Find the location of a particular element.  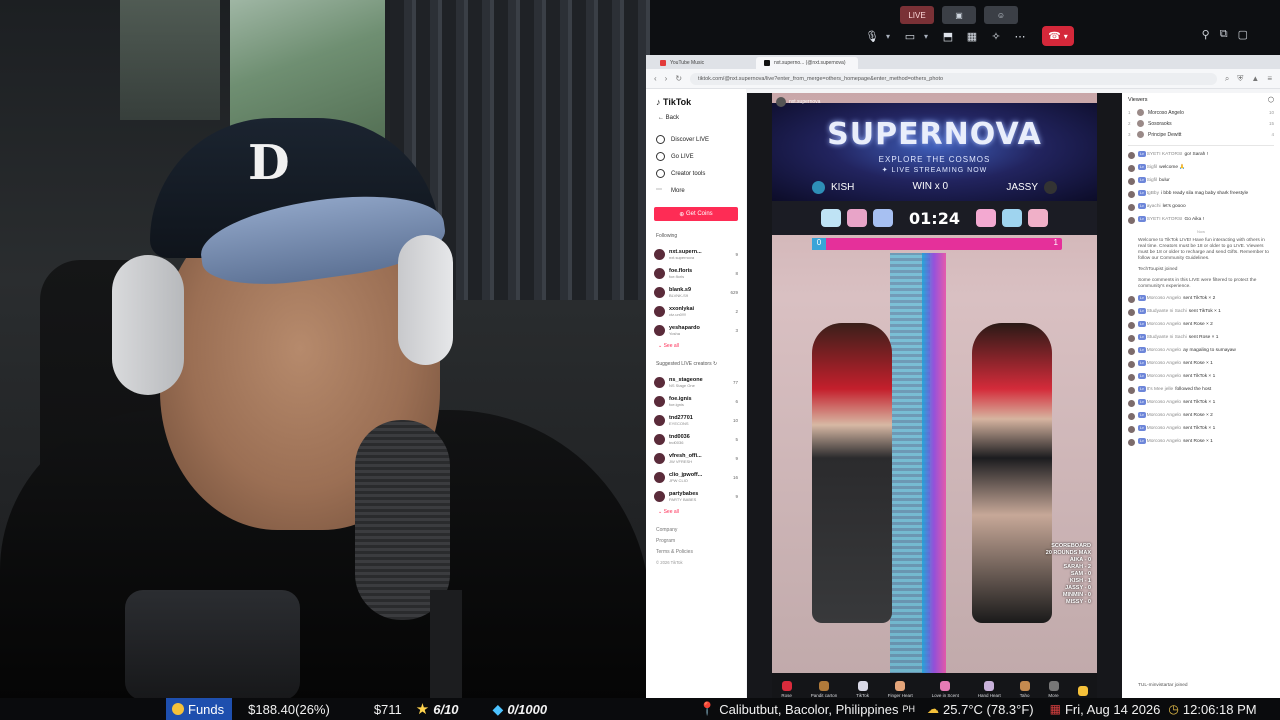

account-row: xxonlykai ctz.un0!!!! 2 is located at coordinates (696, 311).